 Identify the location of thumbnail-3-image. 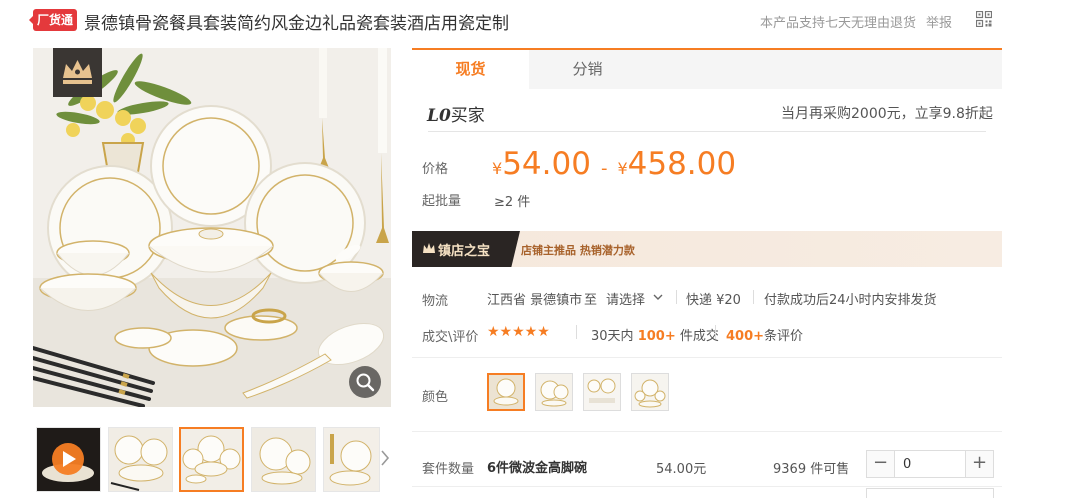
(211, 459).